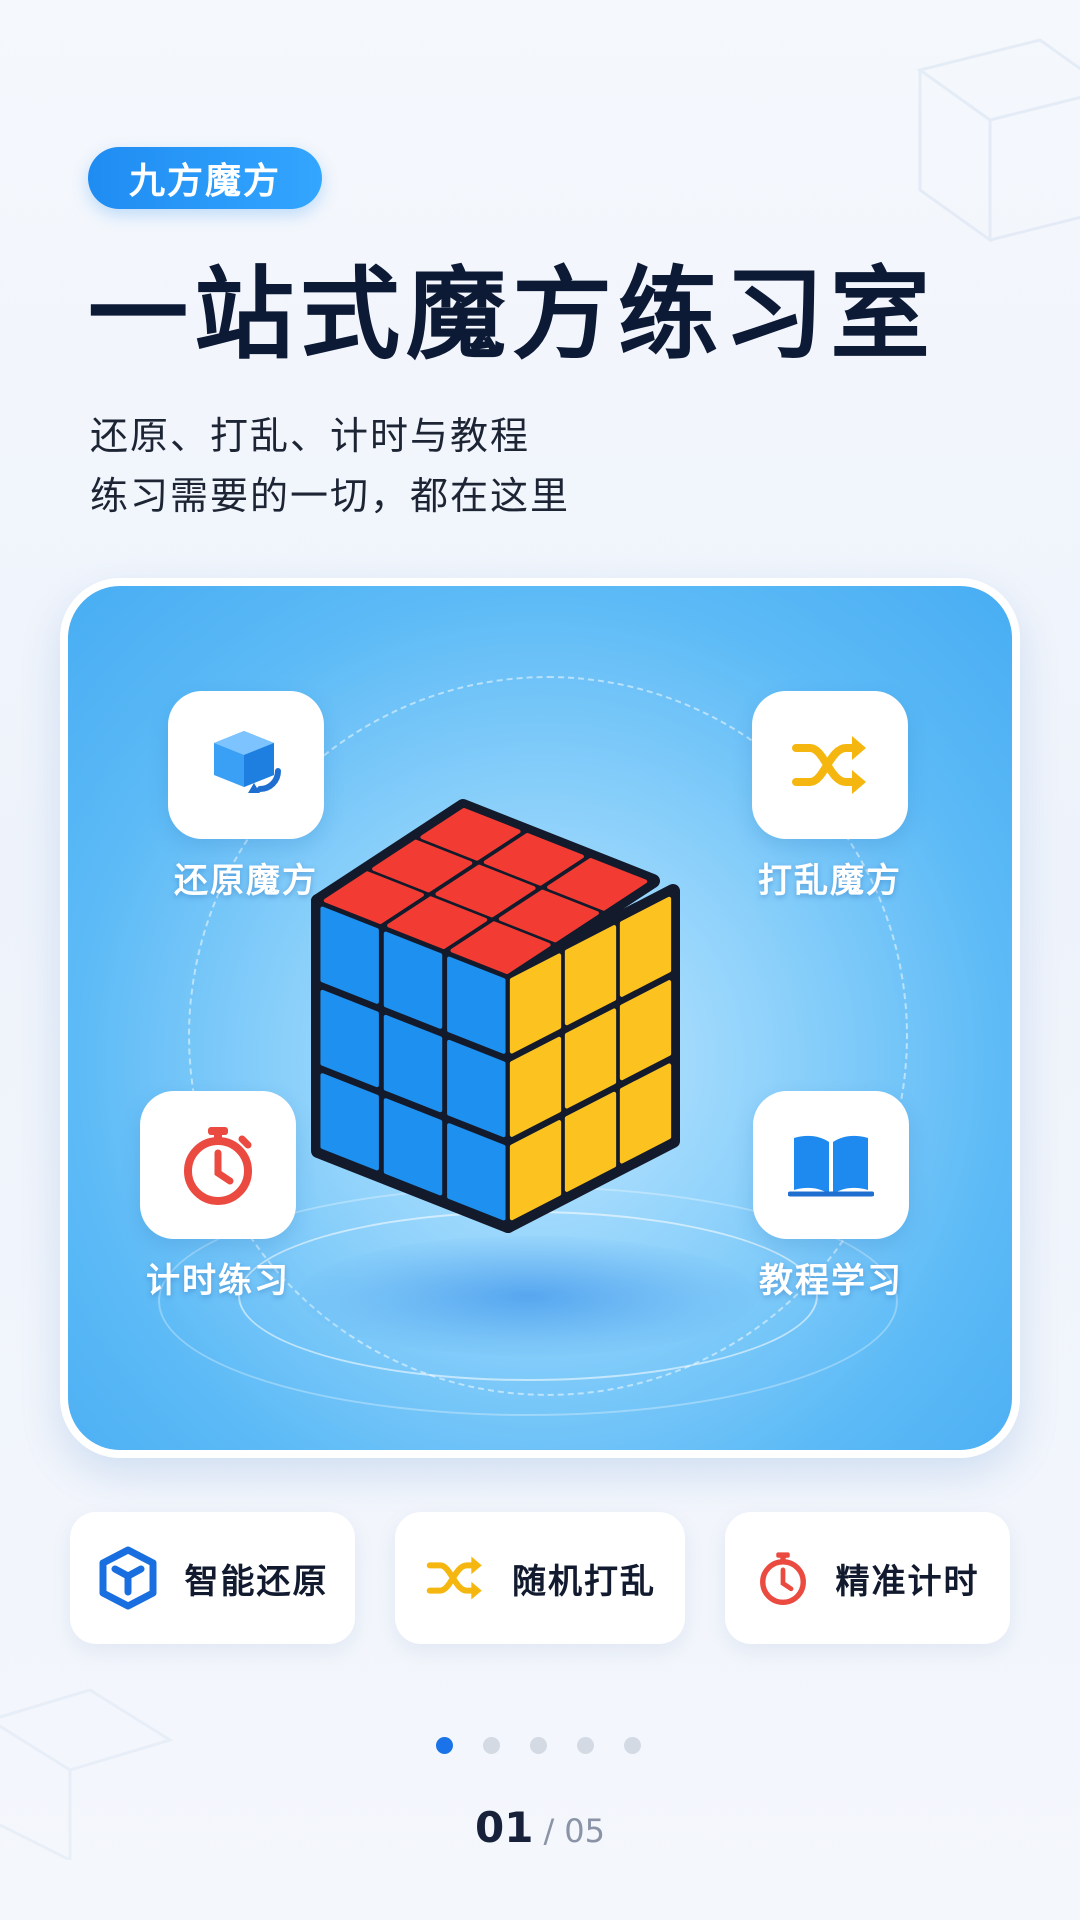  I want to click on page-current: 01, so click(504, 1827).